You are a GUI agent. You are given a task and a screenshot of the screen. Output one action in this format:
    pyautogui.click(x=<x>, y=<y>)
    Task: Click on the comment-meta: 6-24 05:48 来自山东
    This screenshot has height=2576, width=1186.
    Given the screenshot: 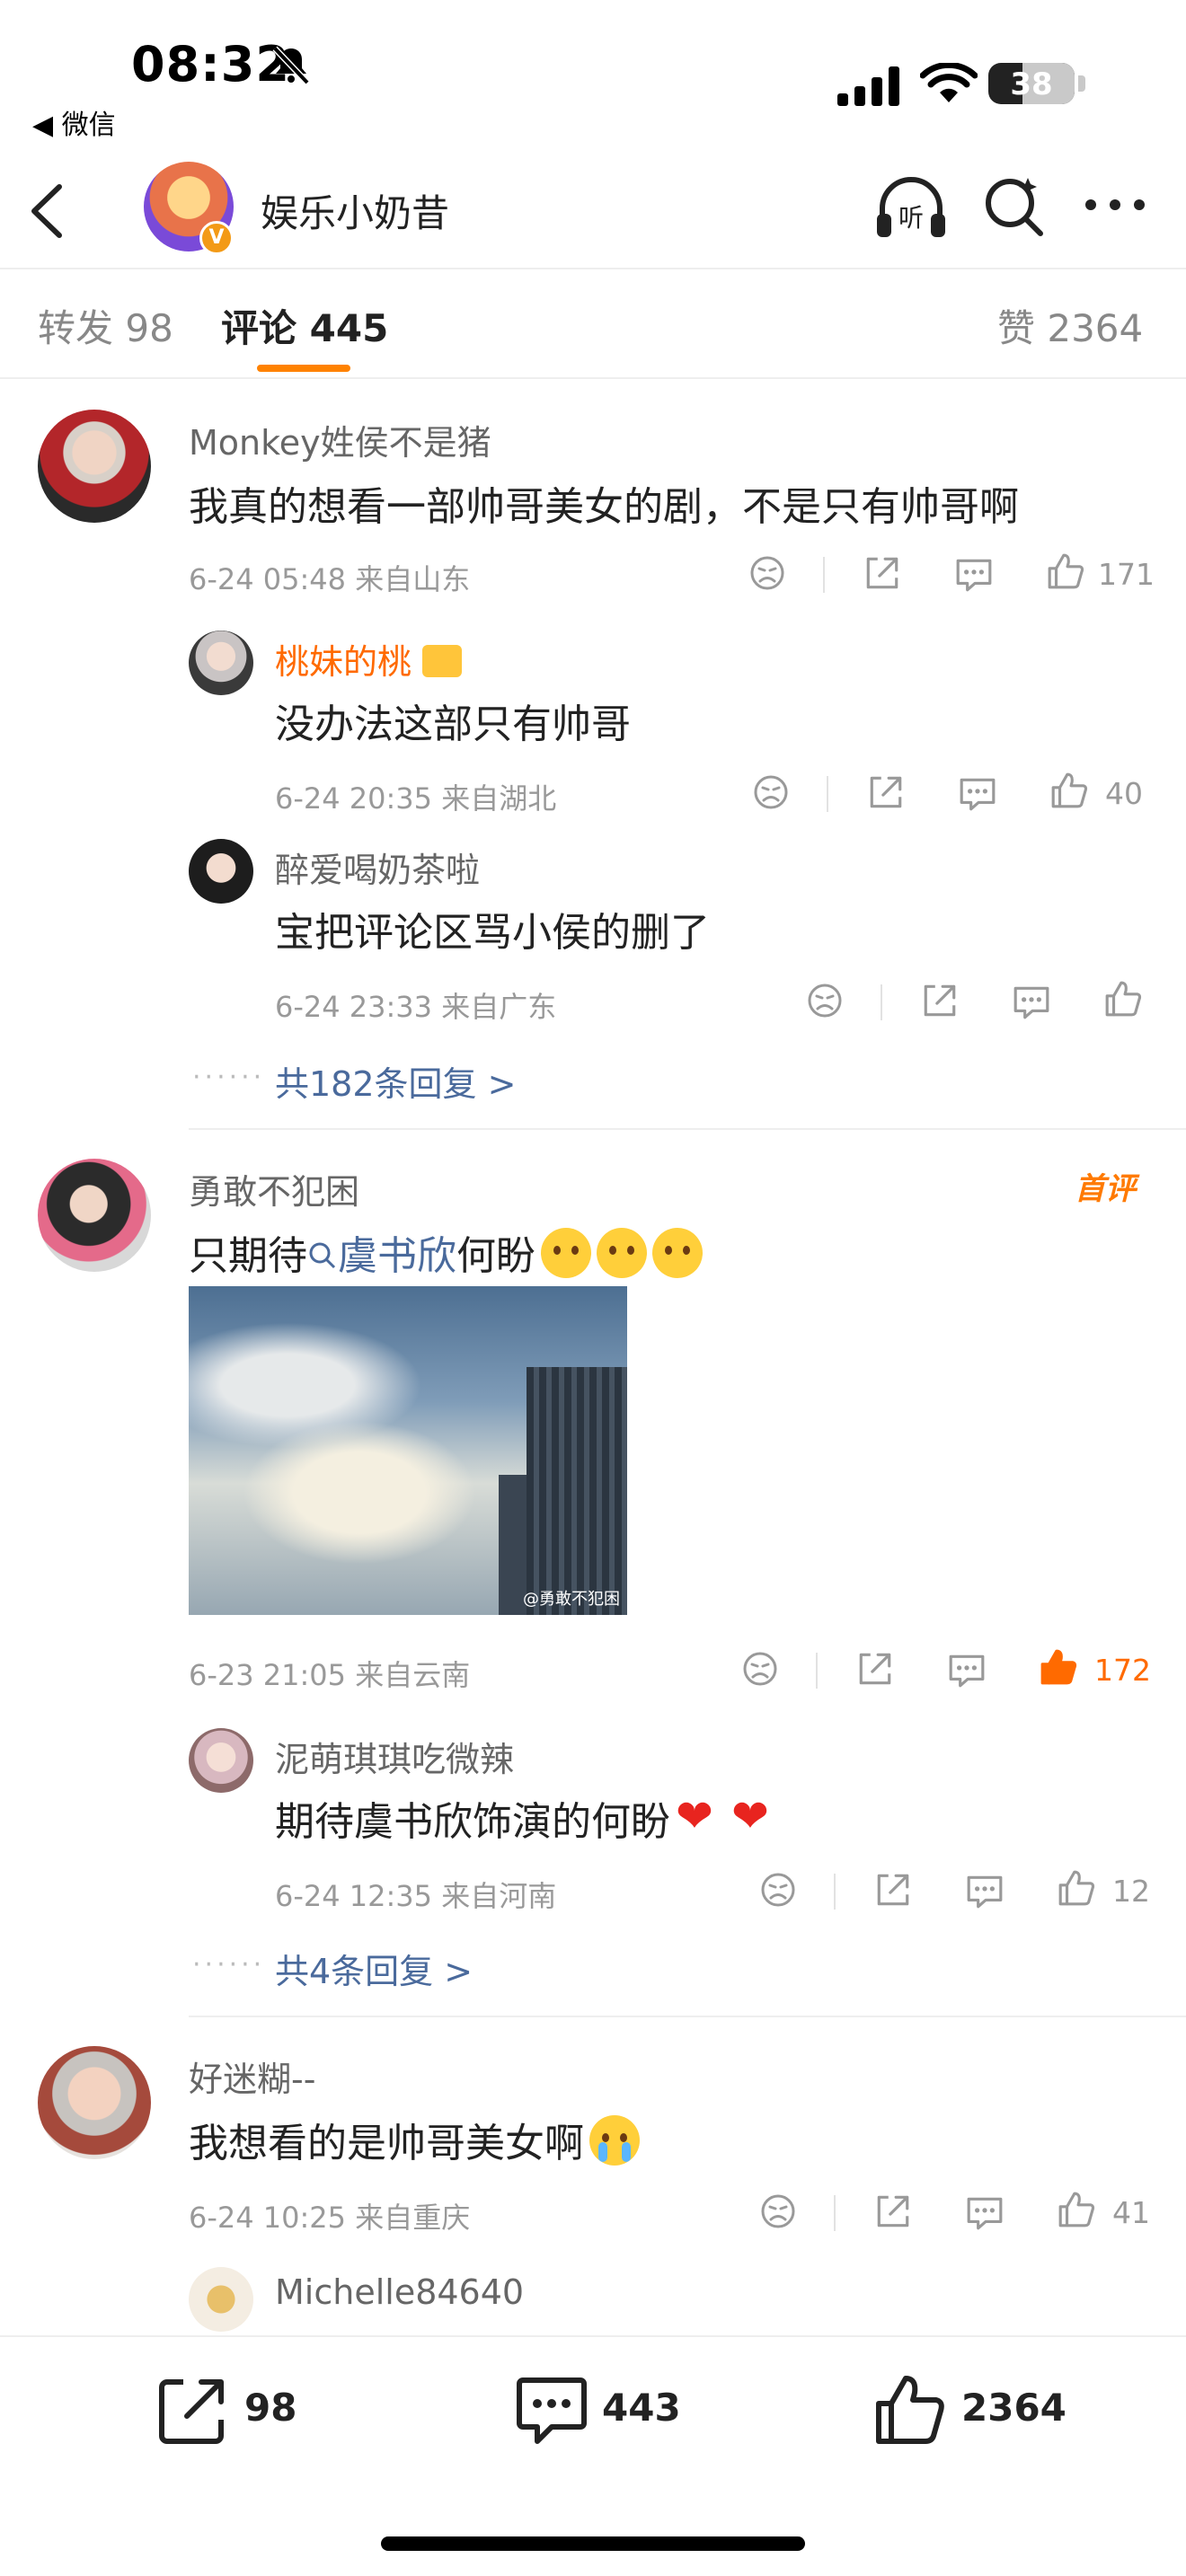 What is the action you would take?
    pyautogui.click(x=330, y=579)
    